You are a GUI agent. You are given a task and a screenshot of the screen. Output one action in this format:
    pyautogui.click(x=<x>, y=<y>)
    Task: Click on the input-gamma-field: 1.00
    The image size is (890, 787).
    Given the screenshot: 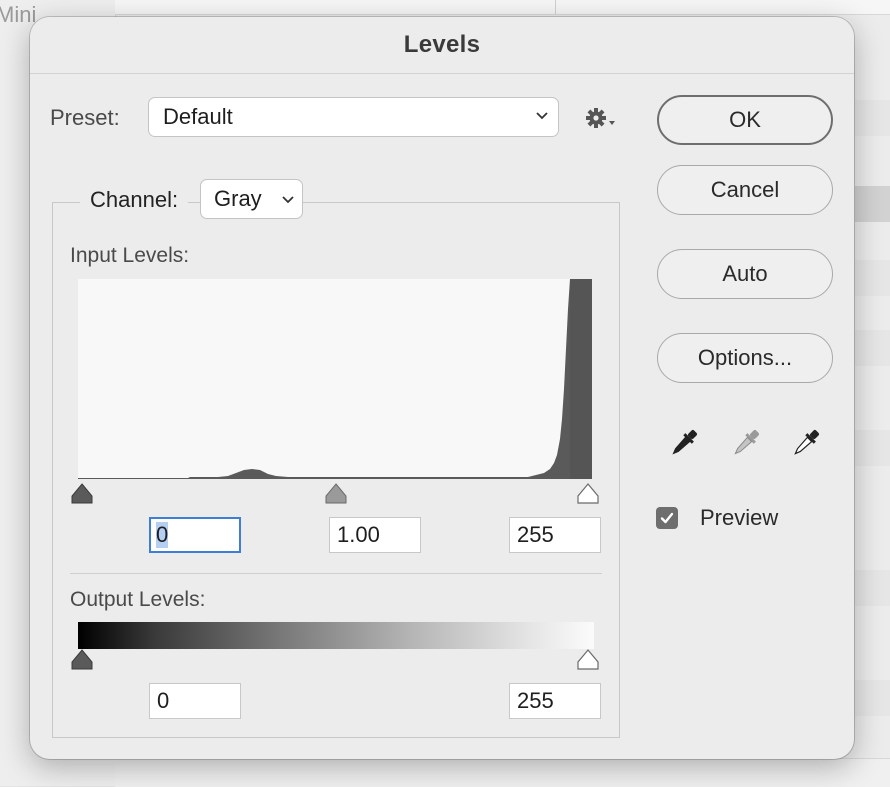 What is the action you would take?
    pyautogui.click(x=375, y=535)
    